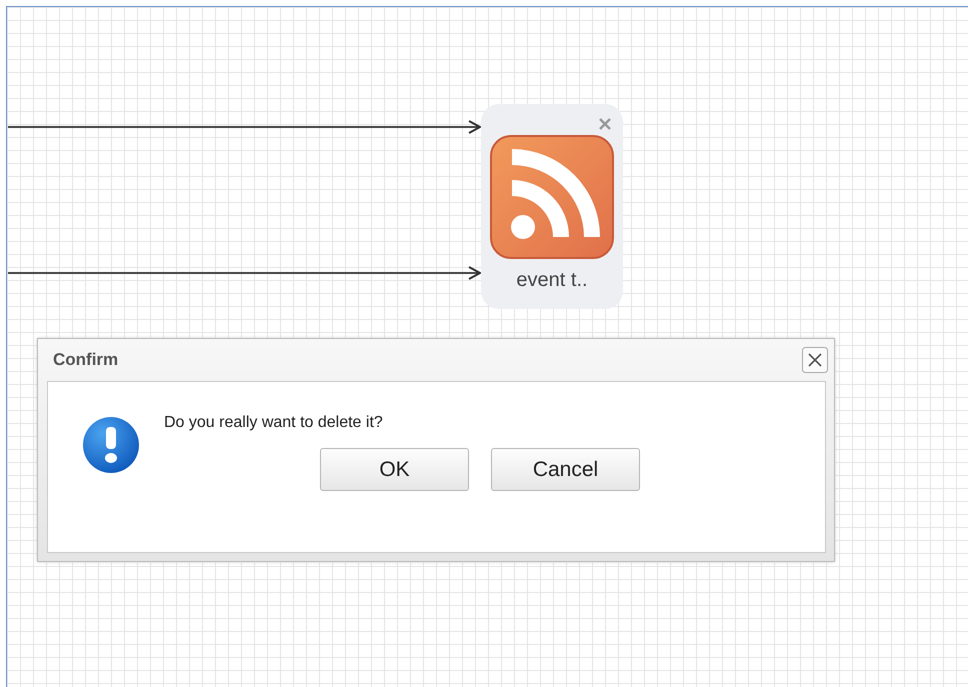 This screenshot has width=968, height=687. Describe the element at coordinates (85, 360) in the screenshot. I see `dialog-title: Confirm` at that location.